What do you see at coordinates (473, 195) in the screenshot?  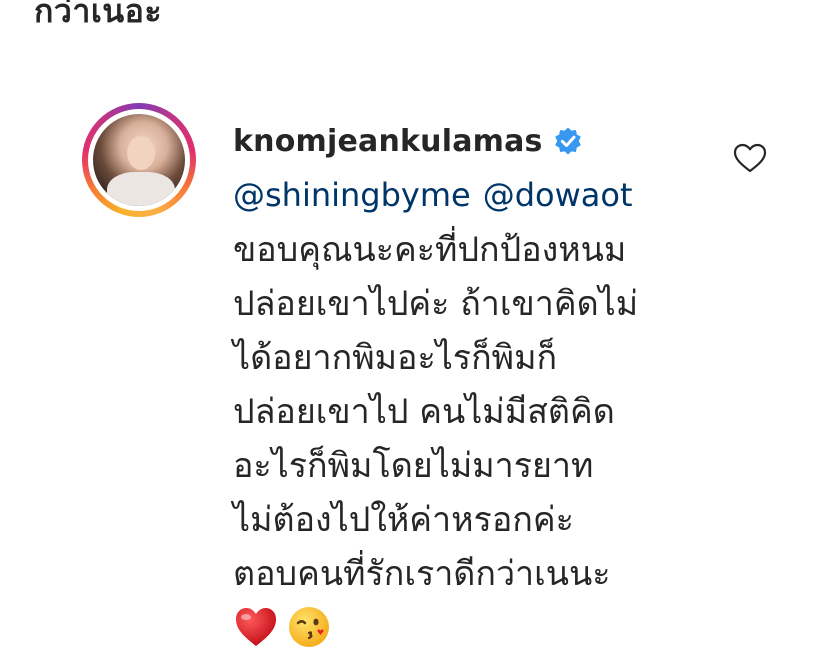 I see `mentions: @shiningbyme @dowaot` at bounding box center [473, 195].